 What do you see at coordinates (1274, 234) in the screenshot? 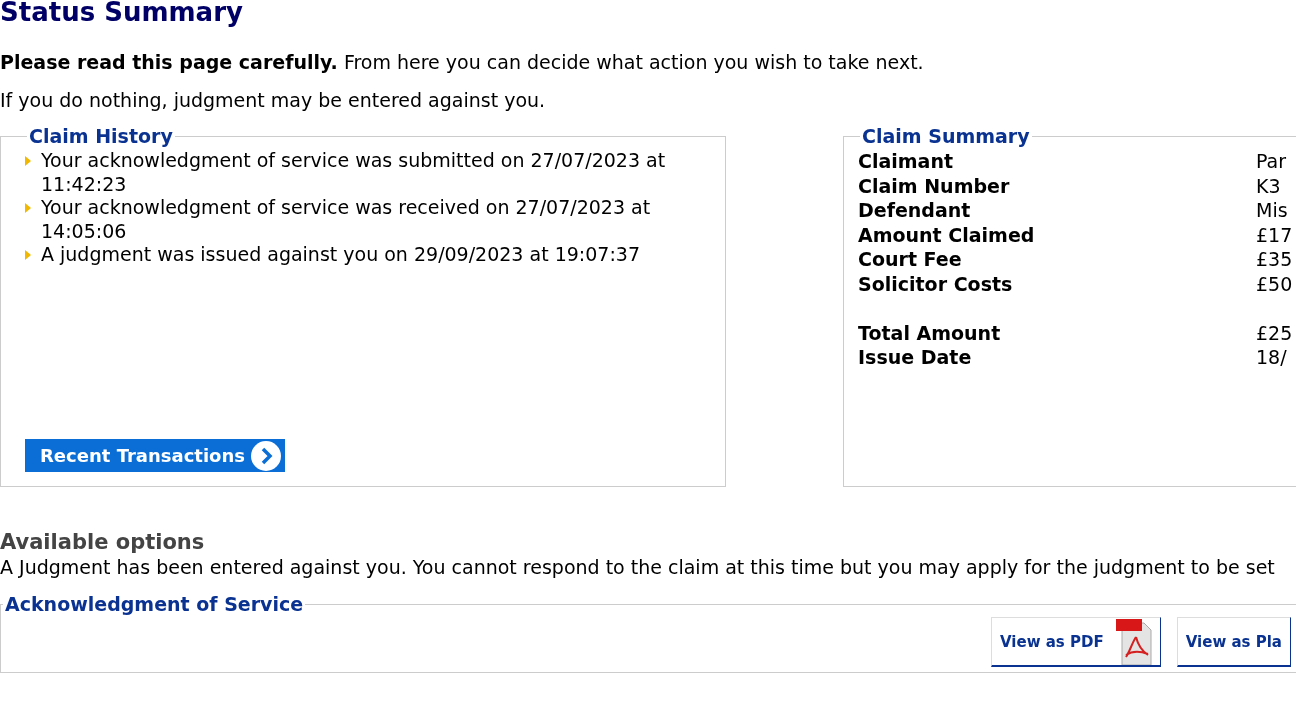
I see `summary-value: £17` at bounding box center [1274, 234].